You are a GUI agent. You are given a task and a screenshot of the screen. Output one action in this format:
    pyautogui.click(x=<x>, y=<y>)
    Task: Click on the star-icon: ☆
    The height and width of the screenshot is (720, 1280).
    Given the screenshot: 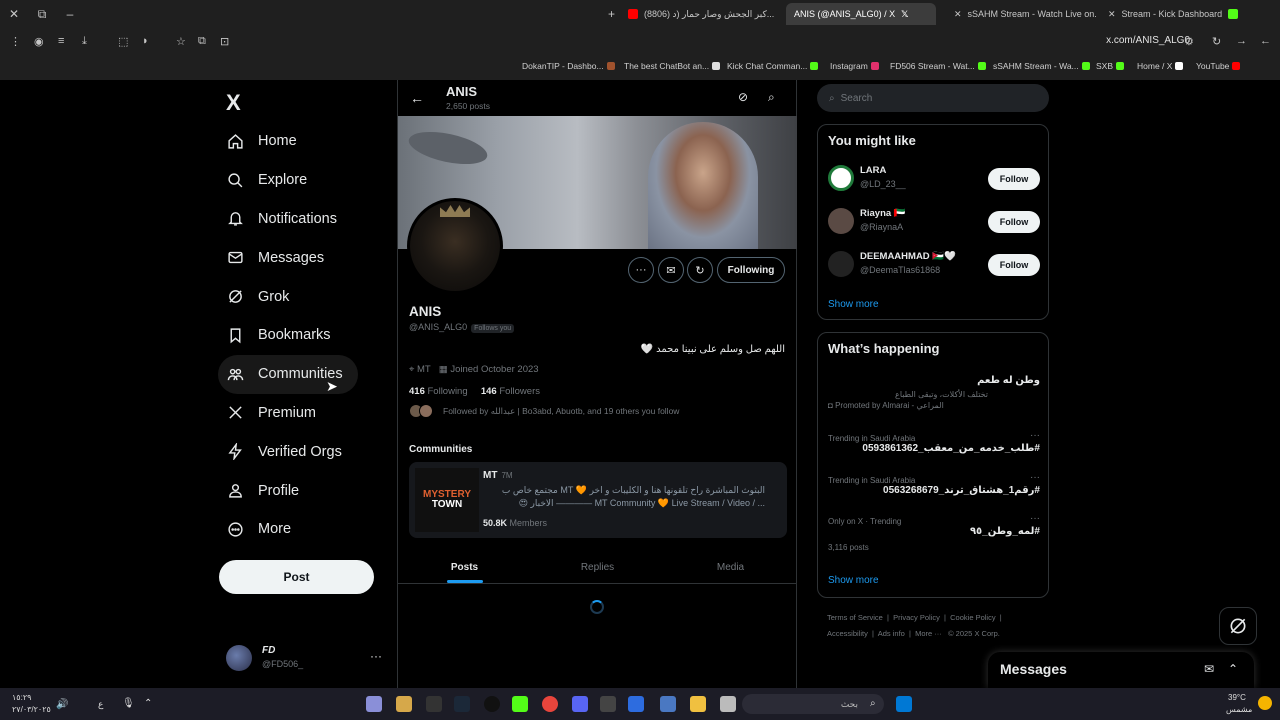 What is the action you would take?
    pyautogui.click(x=181, y=41)
    